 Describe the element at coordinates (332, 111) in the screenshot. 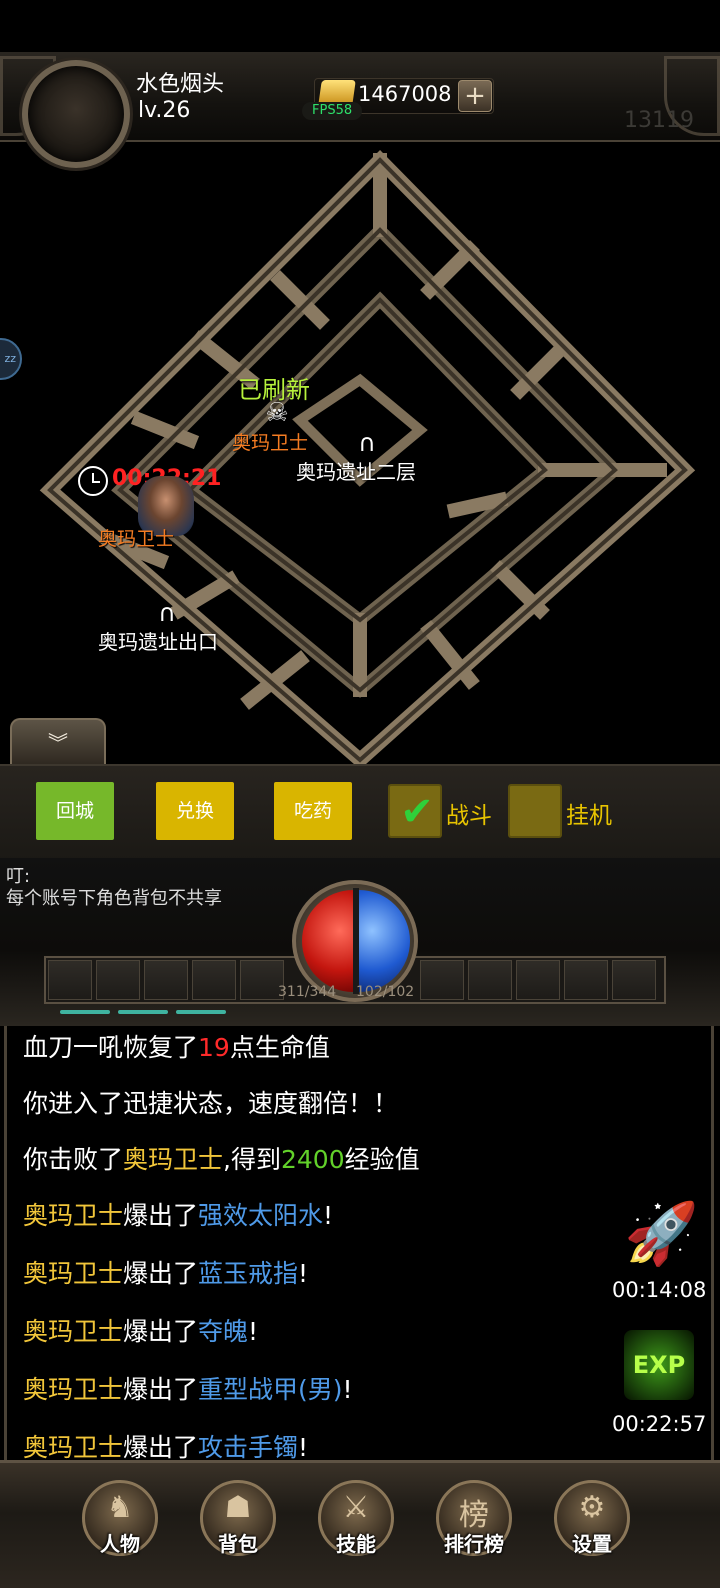

I see `fps-counter: FPS58` at that location.